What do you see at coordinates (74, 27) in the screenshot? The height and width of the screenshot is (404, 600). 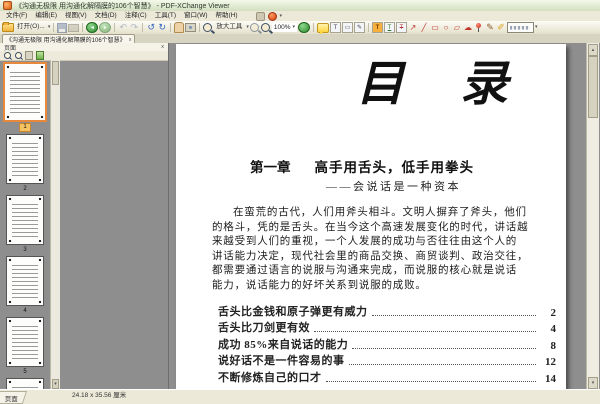 I see `print-button` at bounding box center [74, 27].